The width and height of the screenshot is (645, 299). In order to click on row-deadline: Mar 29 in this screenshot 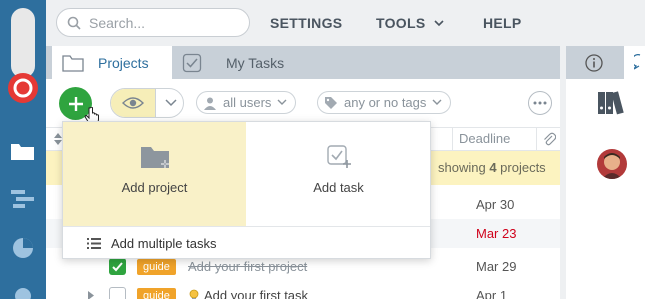, I will do `click(496, 266)`.